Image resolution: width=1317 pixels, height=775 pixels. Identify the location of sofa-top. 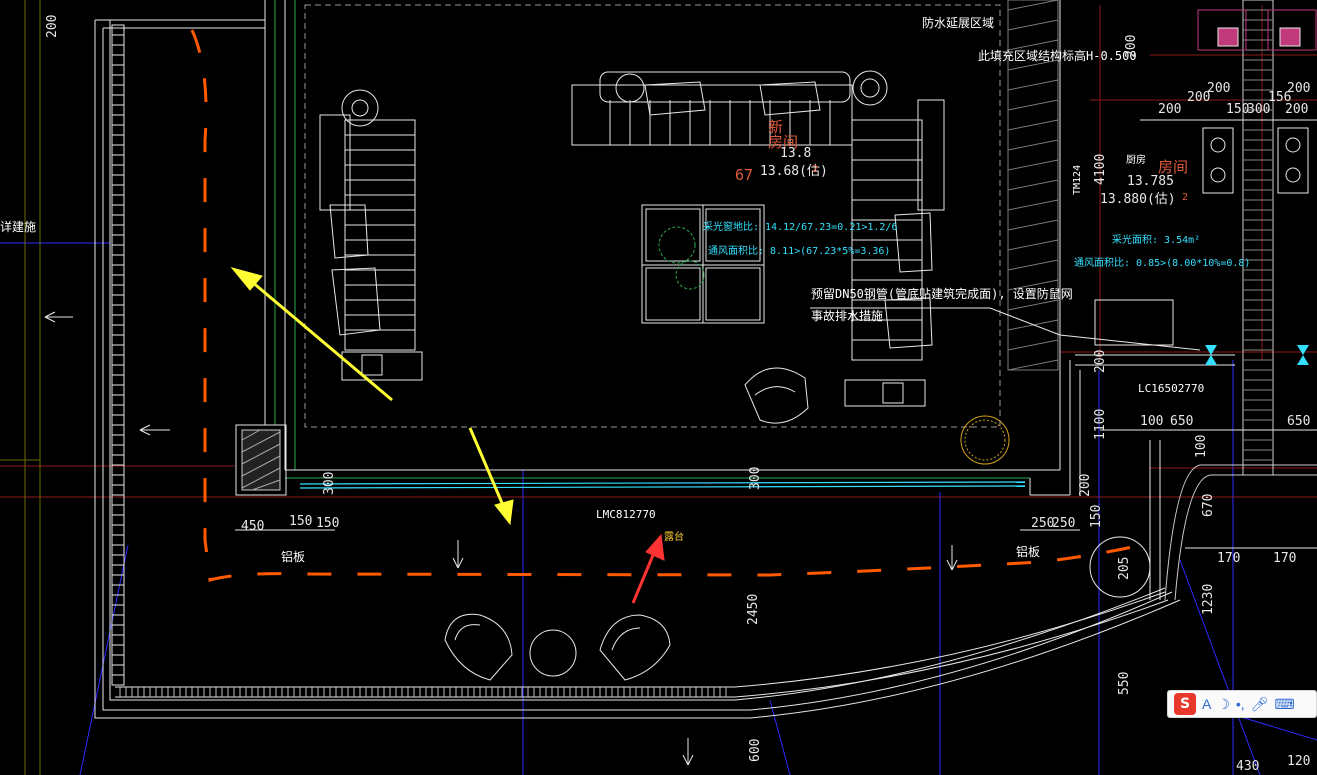
(729, 108).